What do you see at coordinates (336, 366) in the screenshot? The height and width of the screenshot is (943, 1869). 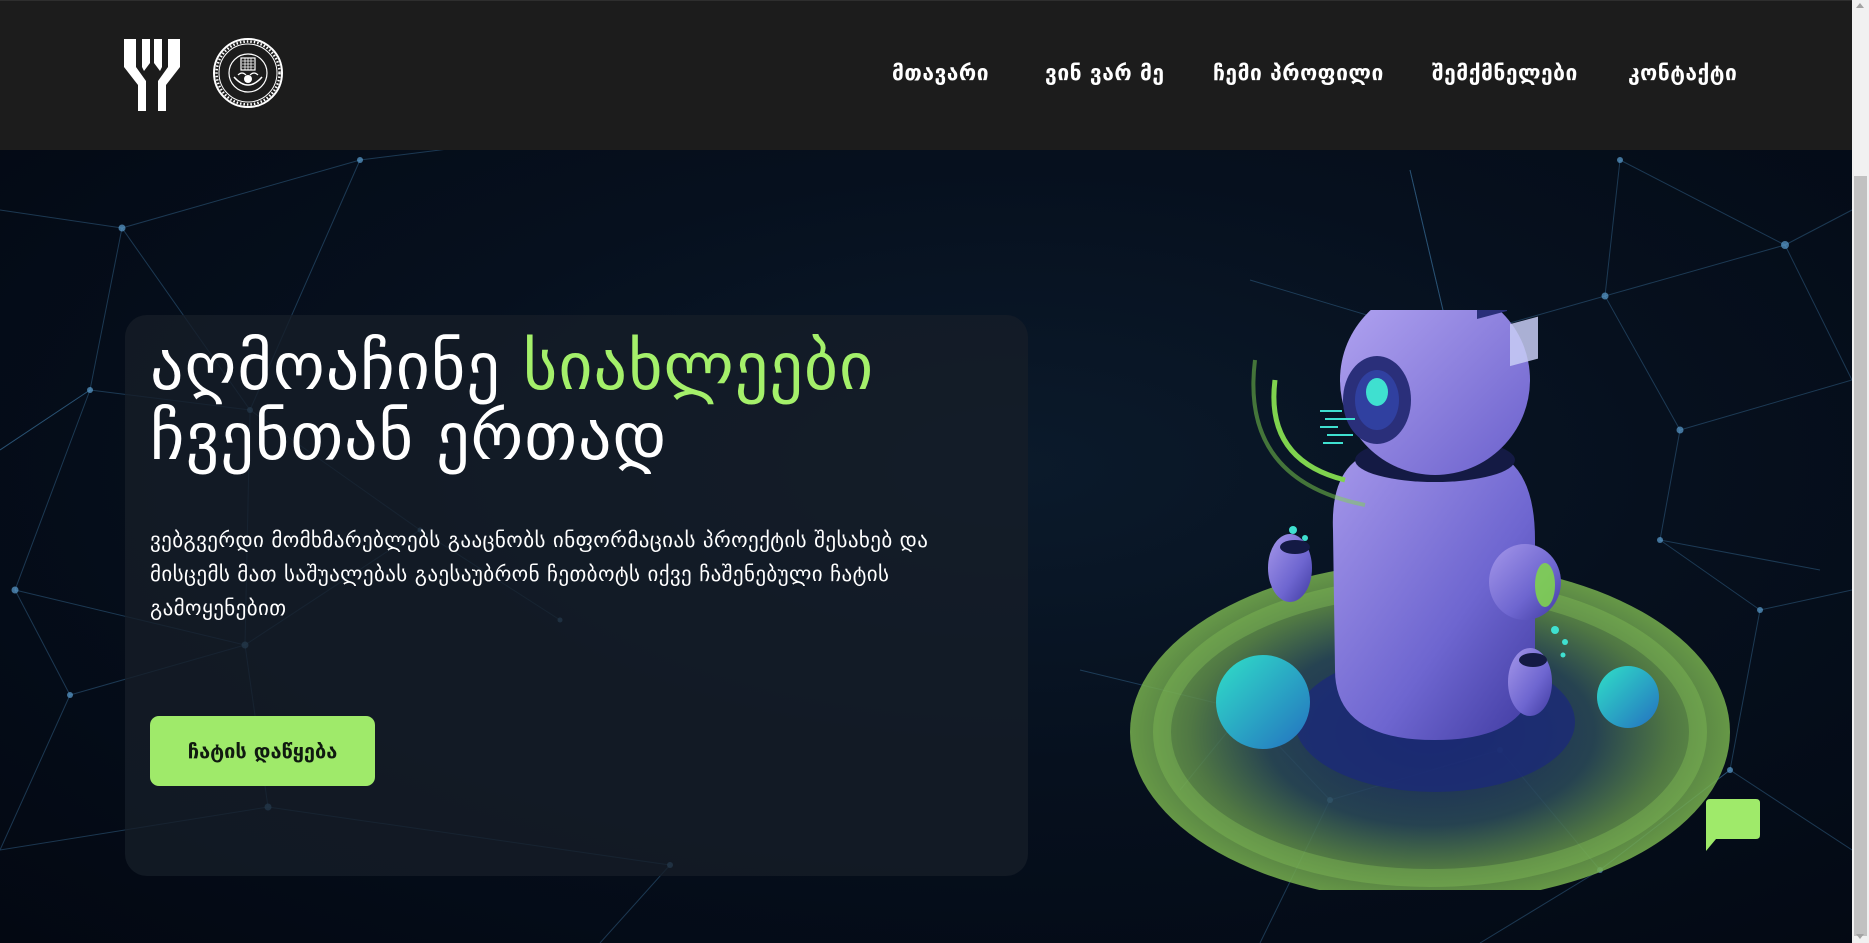 I see `headline-part1: აღმოაჩინე` at bounding box center [336, 366].